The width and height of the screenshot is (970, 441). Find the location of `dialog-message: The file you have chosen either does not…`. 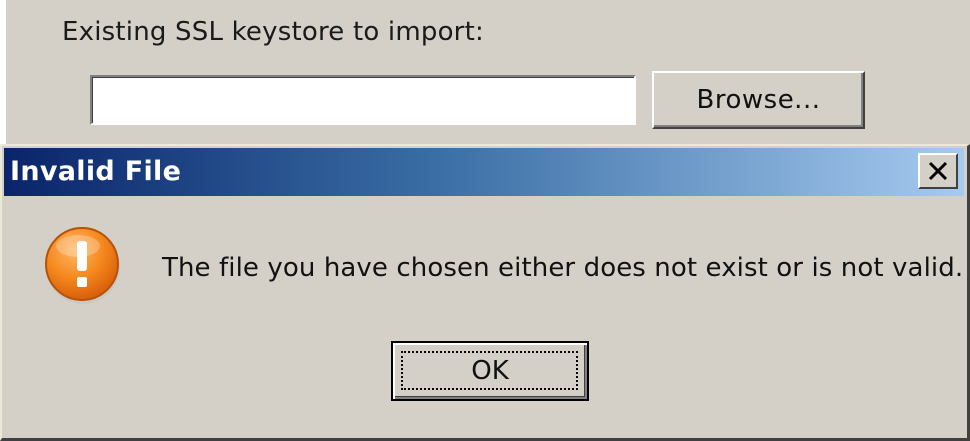

dialog-message: The file you have chosen either does not… is located at coordinates (563, 268).